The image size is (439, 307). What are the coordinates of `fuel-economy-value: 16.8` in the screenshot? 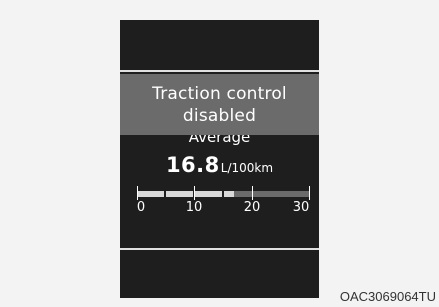 It's located at (192, 165).